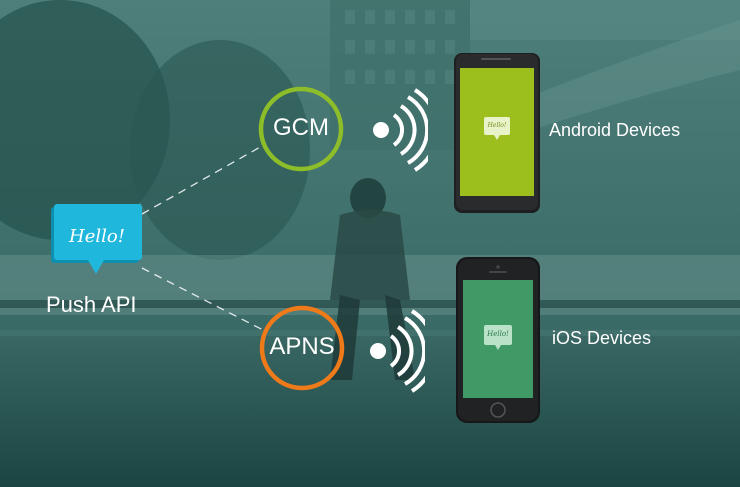 This screenshot has width=740, height=487. I want to click on android-bubble-text: Hello!, so click(497, 125).